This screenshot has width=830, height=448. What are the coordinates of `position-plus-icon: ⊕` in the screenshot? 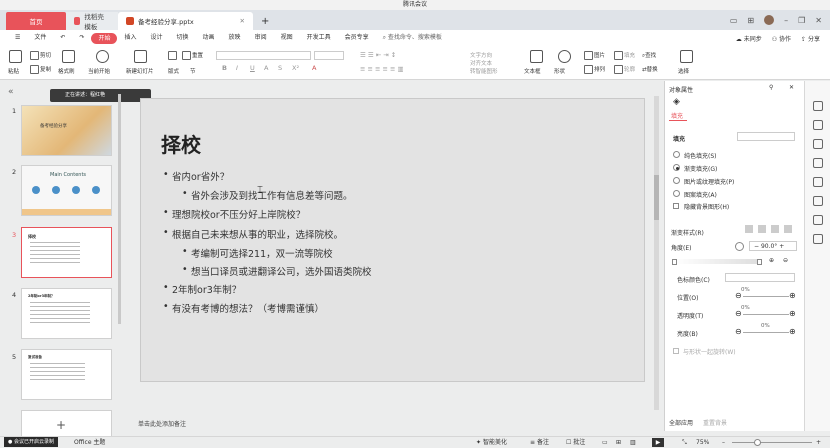 It's located at (792, 295).